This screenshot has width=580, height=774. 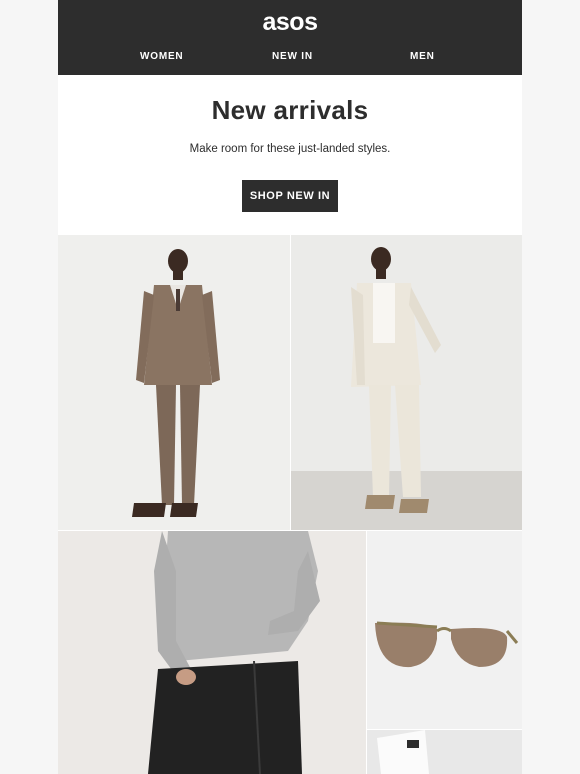 I want to click on nav-women-link: WOMEN, so click(x=161, y=56).